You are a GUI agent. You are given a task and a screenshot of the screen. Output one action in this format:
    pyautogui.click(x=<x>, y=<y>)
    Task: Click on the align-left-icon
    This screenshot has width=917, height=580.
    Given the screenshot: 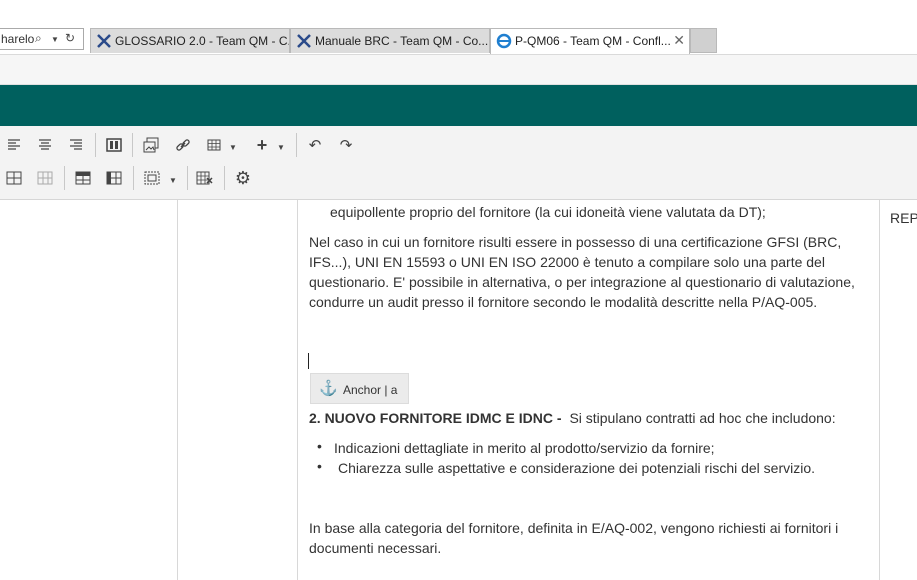 What is the action you would take?
    pyautogui.click(x=14, y=145)
    